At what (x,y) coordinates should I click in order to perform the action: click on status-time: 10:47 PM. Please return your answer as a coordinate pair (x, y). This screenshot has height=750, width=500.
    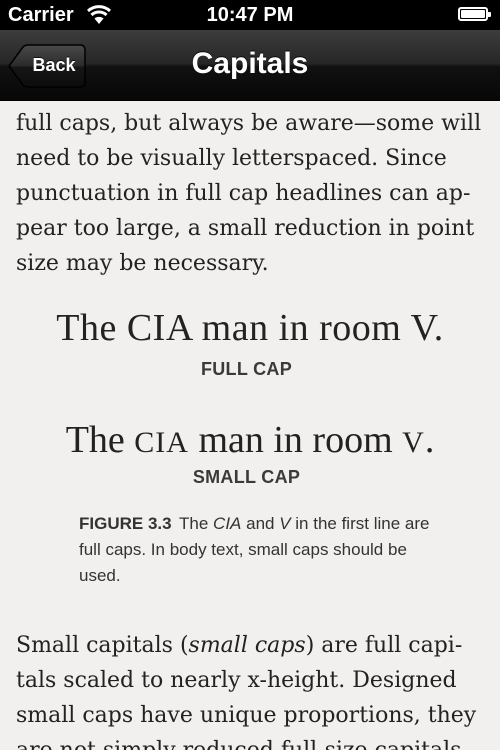
    Looking at the image, I should click on (250, 15).